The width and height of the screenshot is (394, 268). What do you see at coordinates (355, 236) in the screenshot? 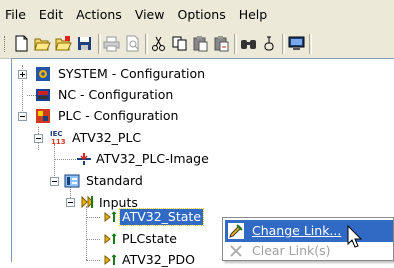
I see `mouse-pointer-icon` at bounding box center [355, 236].